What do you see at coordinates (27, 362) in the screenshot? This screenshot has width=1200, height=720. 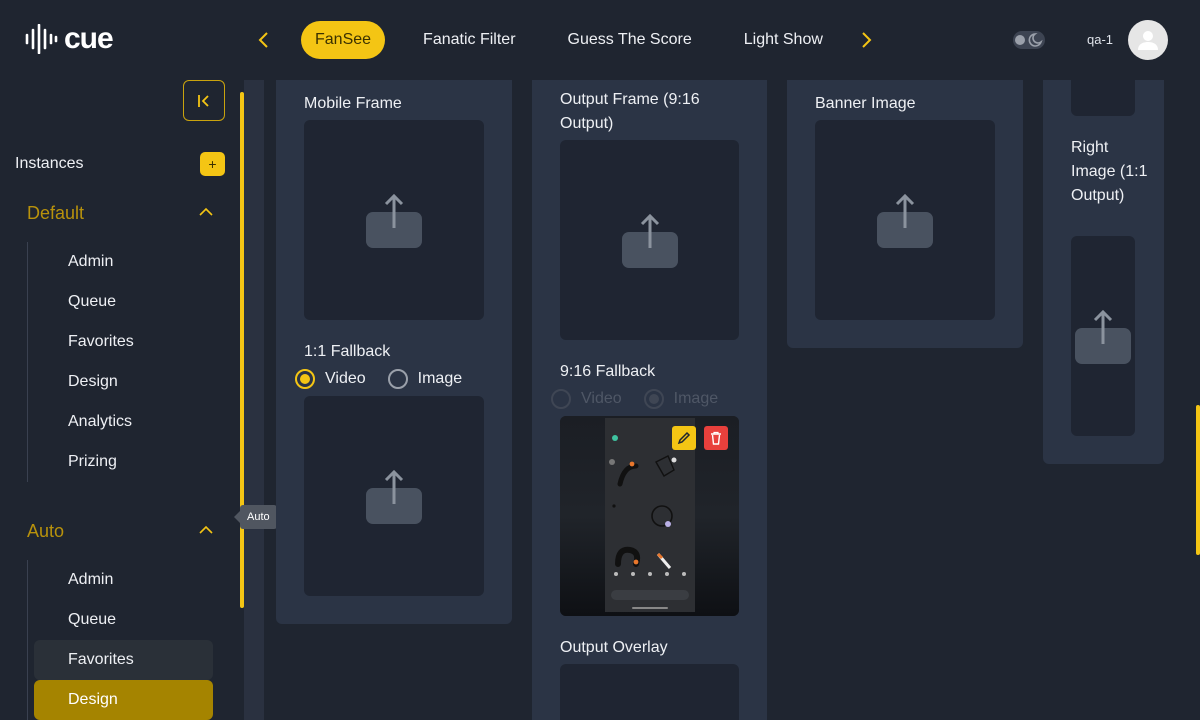 I see `group-default-line` at bounding box center [27, 362].